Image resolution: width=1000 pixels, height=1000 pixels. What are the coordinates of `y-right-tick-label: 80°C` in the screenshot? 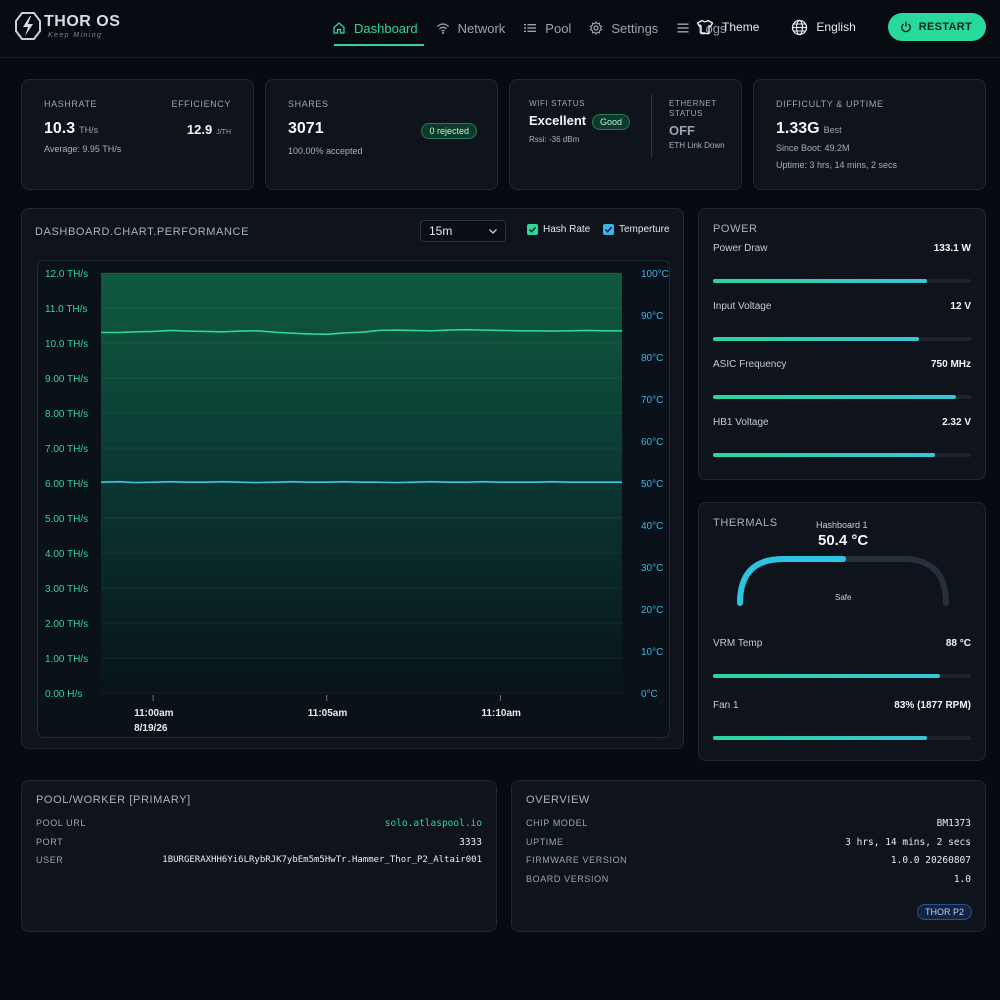 It's located at (652, 358).